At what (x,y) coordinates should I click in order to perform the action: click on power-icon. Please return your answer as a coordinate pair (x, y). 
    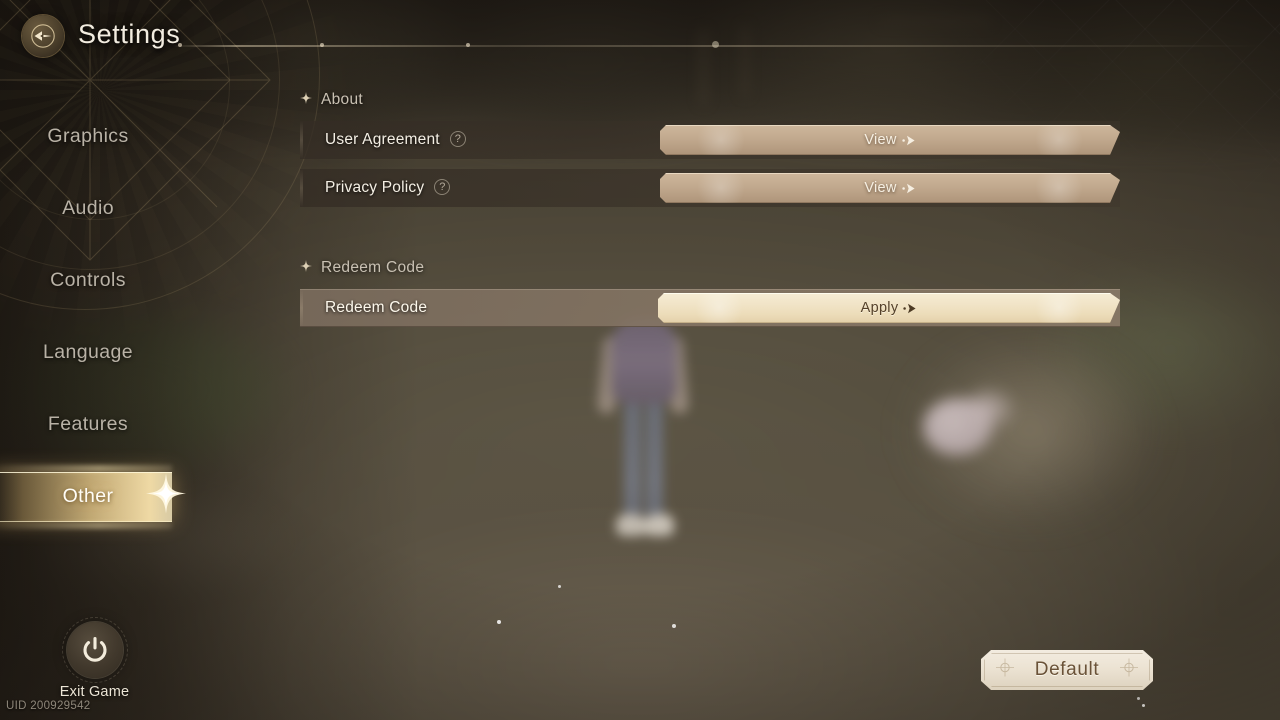
    Looking at the image, I should click on (94, 650).